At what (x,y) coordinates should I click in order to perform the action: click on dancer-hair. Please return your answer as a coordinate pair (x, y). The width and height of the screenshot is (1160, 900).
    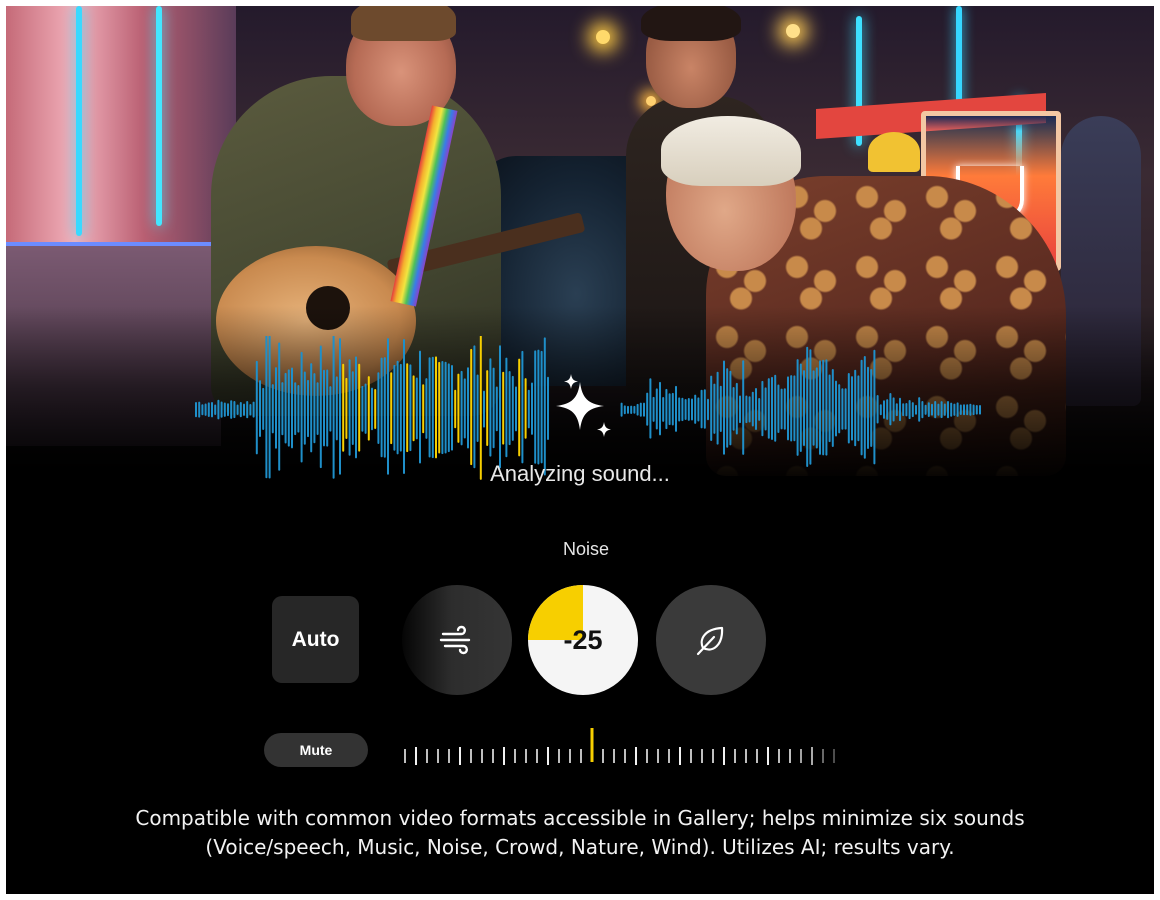
    Looking at the image, I should click on (731, 151).